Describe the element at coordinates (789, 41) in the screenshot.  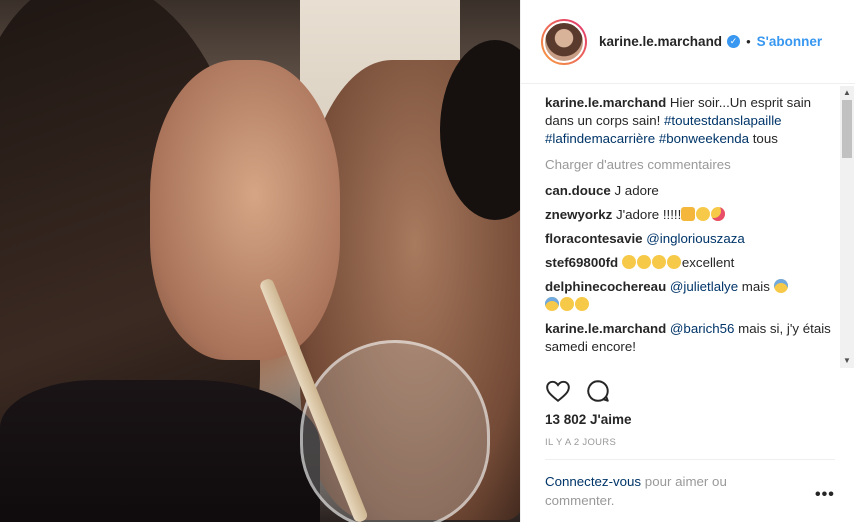
I see `follow-button: S'abonner` at that location.